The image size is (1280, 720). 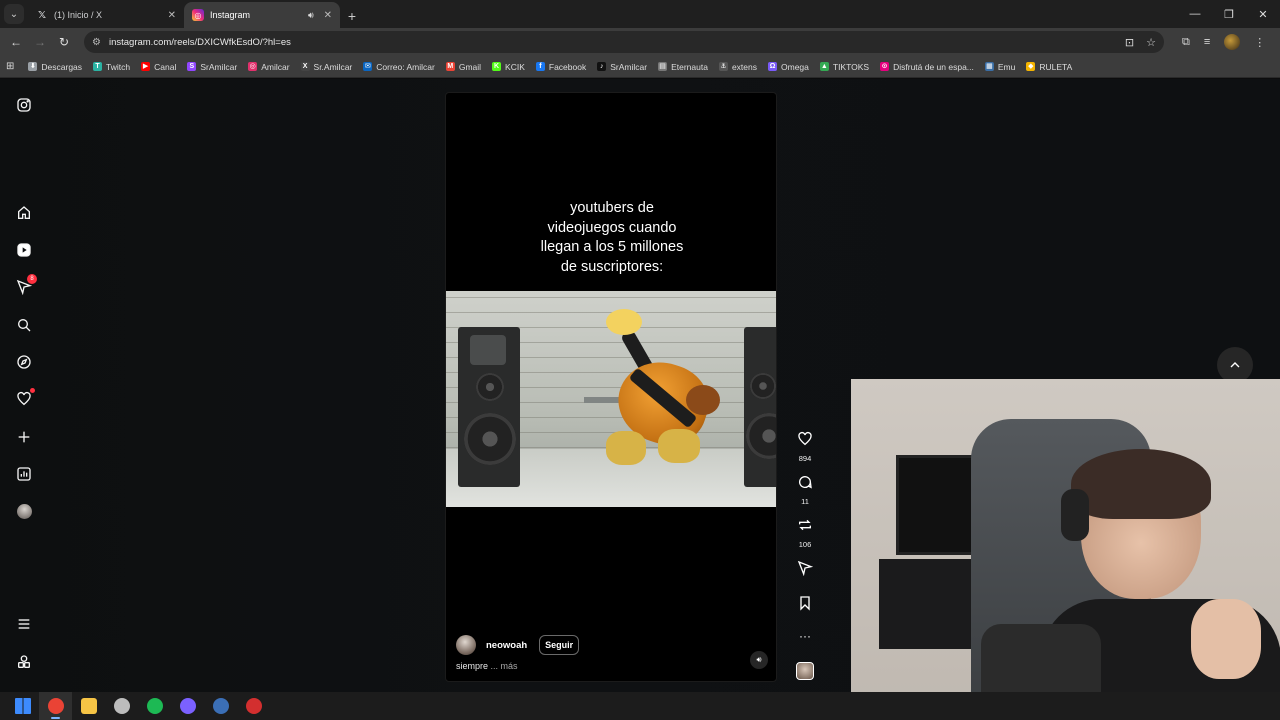 What do you see at coordinates (1232, 42) in the screenshot?
I see `profile-avatar` at bounding box center [1232, 42].